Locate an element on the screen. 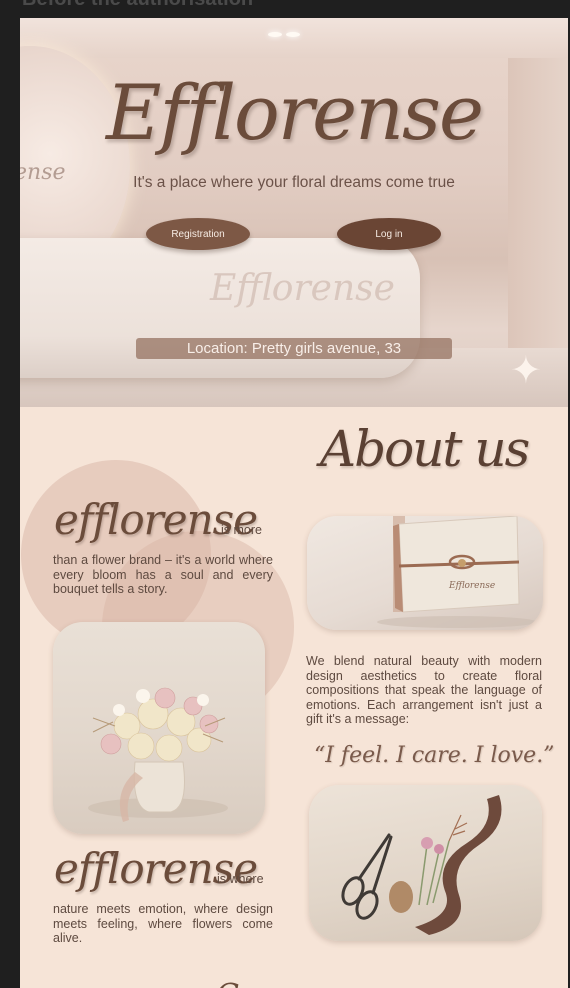 The image size is (570, 988). brand-suffix: is where is located at coordinates (240, 879).